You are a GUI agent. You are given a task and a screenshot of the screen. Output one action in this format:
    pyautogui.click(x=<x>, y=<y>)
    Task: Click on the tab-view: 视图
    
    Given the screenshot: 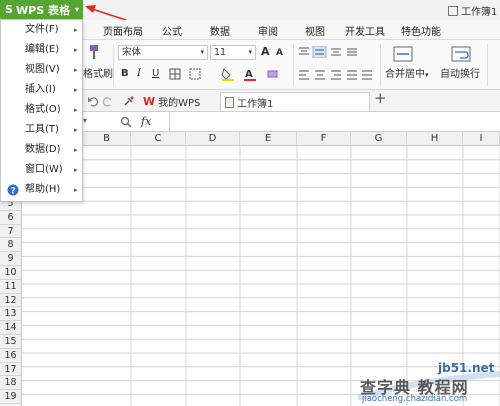 What is the action you would take?
    pyautogui.click(x=315, y=30)
    